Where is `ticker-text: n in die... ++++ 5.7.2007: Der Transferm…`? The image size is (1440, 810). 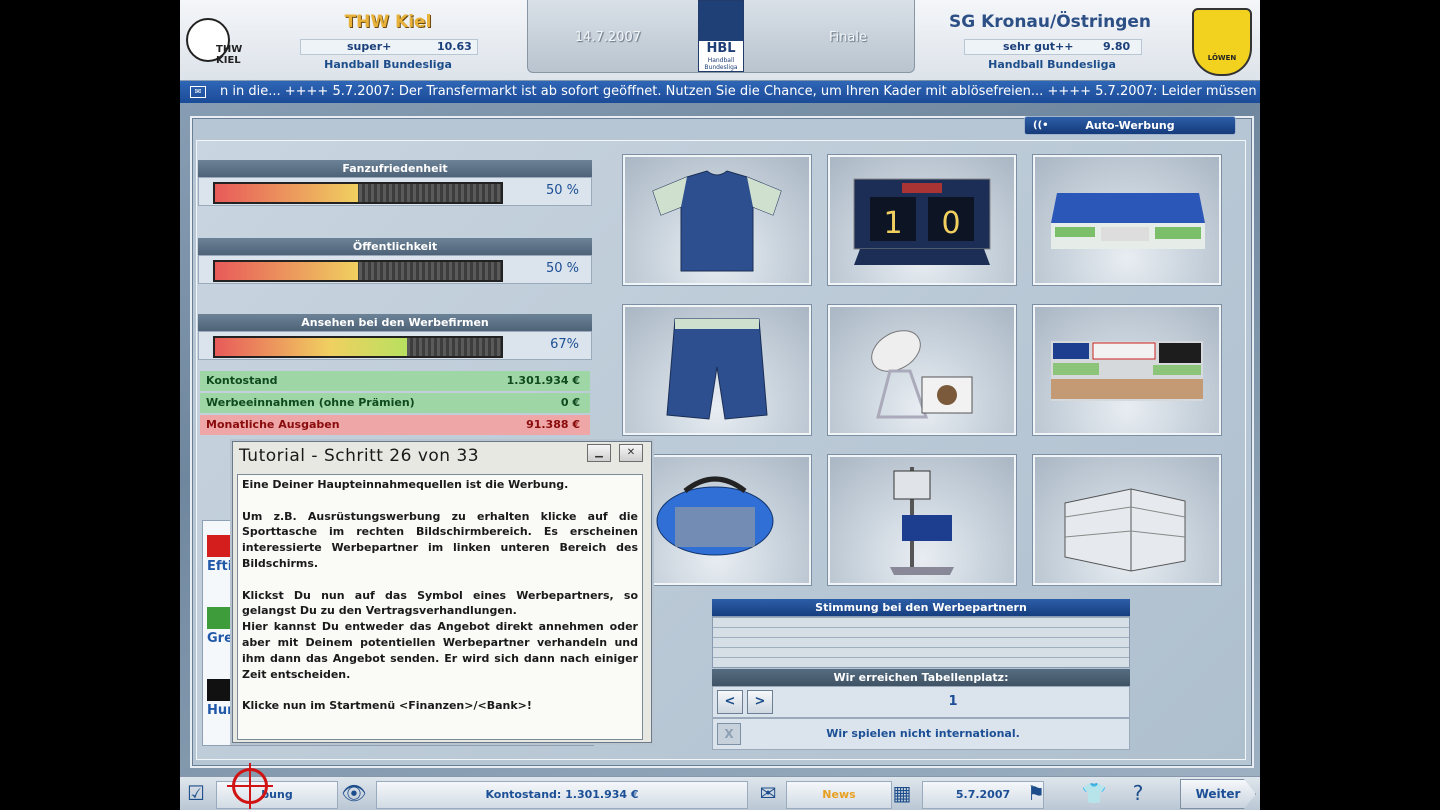 ticker-text: n in die... ++++ 5.7.2007: Der Transferm… is located at coordinates (738, 91).